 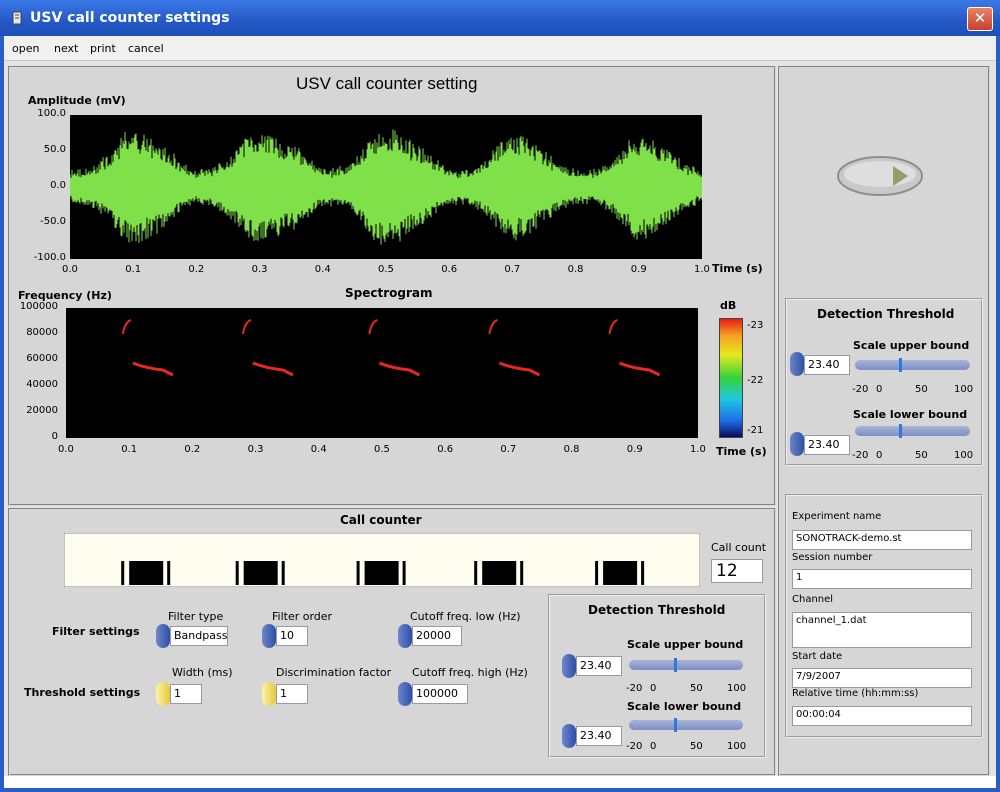 What do you see at coordinates (882, 176) in the screenshot?
I see `run-button` at bounding box center [882, 176].